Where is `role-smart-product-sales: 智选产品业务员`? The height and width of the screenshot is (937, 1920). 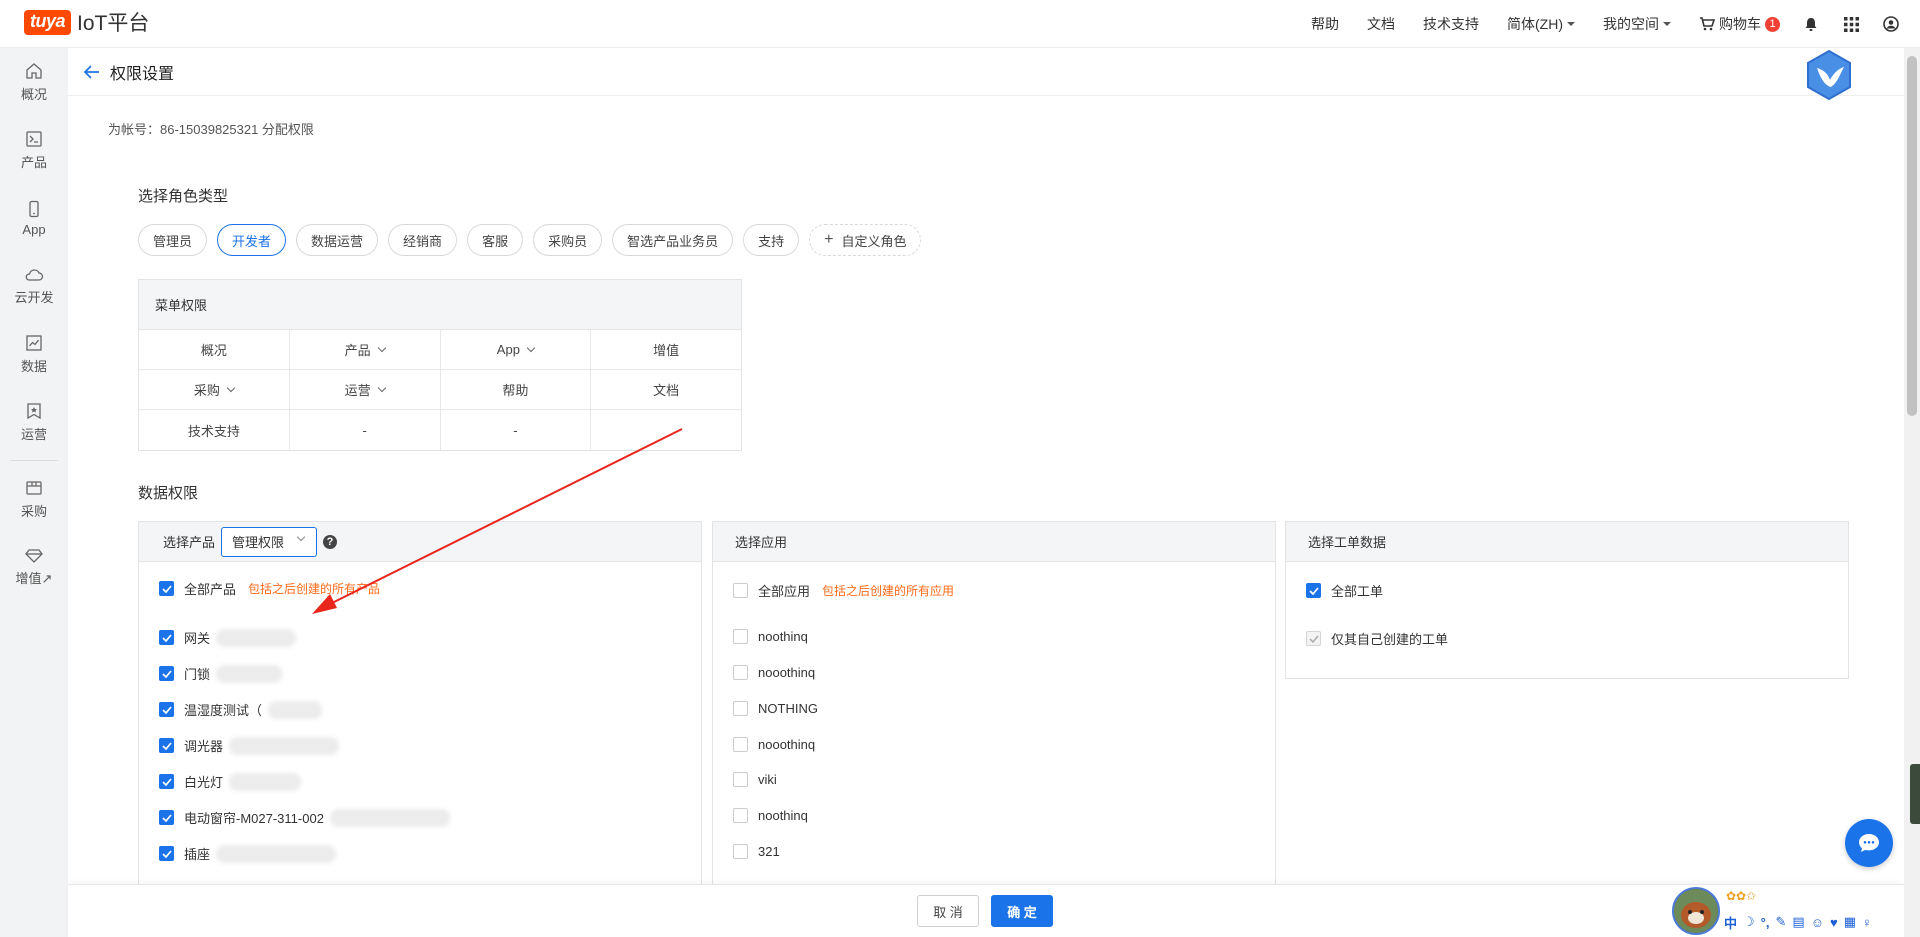 role-smart-product-sales: 智选产品业务员 is located at coordinates (673, 240).